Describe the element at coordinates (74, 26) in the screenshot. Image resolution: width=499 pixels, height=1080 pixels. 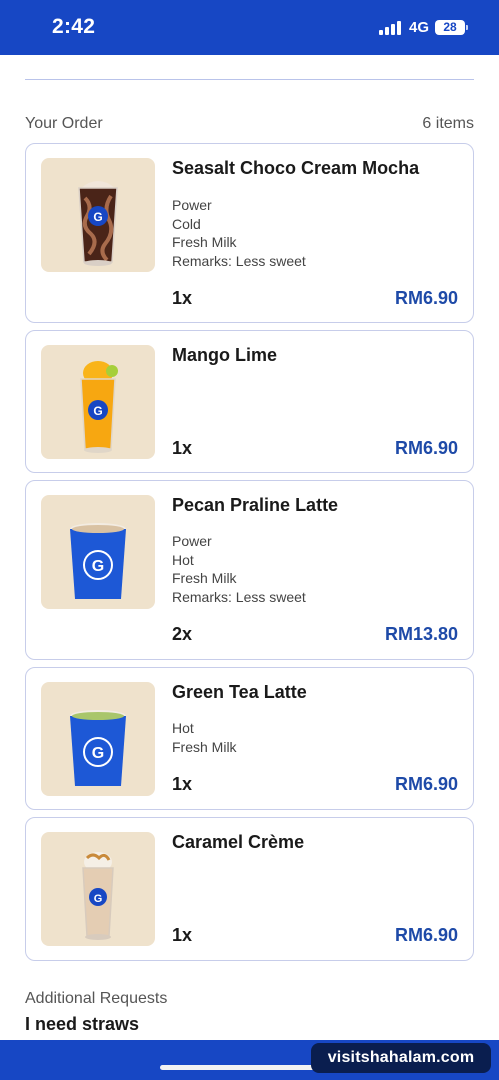
I see `status-time: 2:42` at that location.